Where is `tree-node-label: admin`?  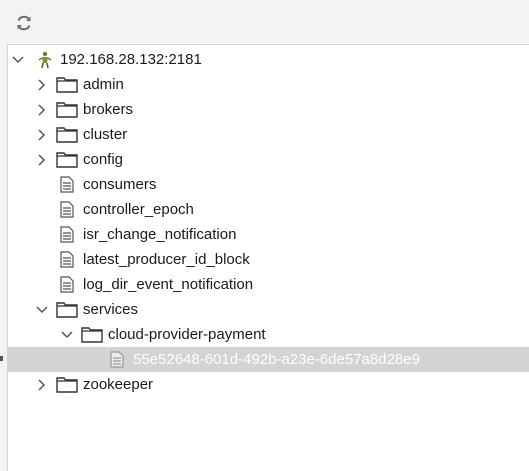 tree-node-label: admin is located at coordinates (103, 84).